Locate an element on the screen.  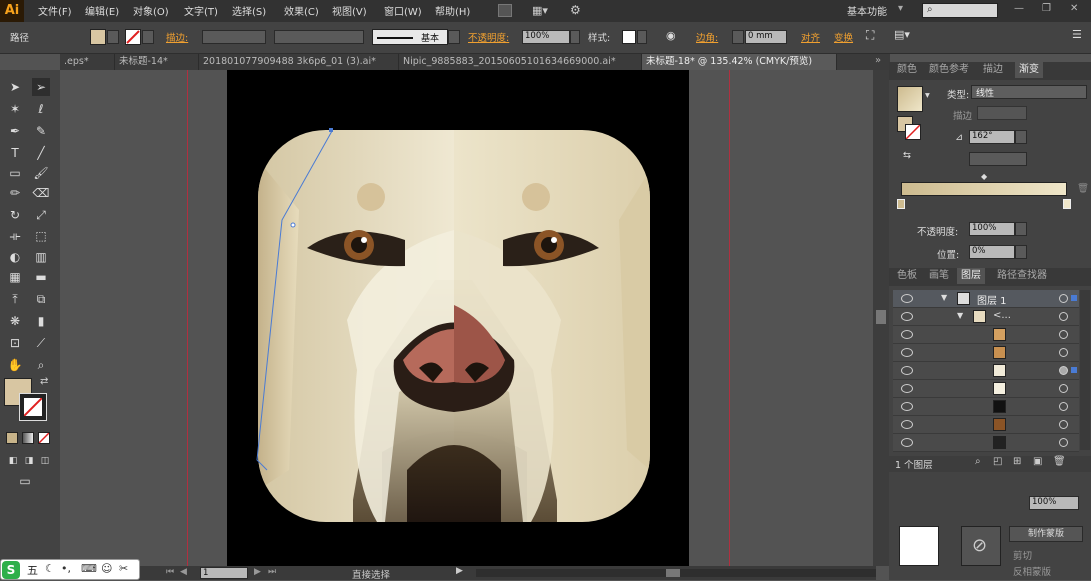
gradient-opacity-dropdown is located at coordinates (1021, 229).